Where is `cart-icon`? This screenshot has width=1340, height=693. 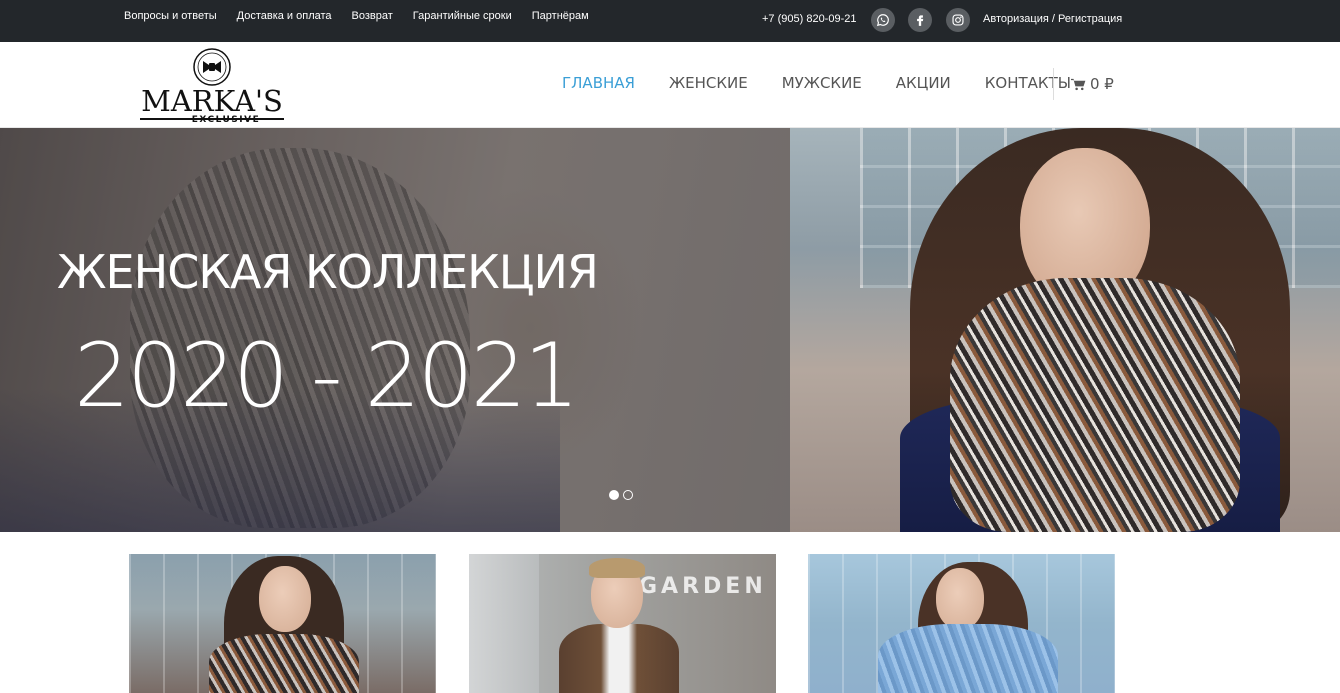 cart-icon is located at coordinates (1078, 84).